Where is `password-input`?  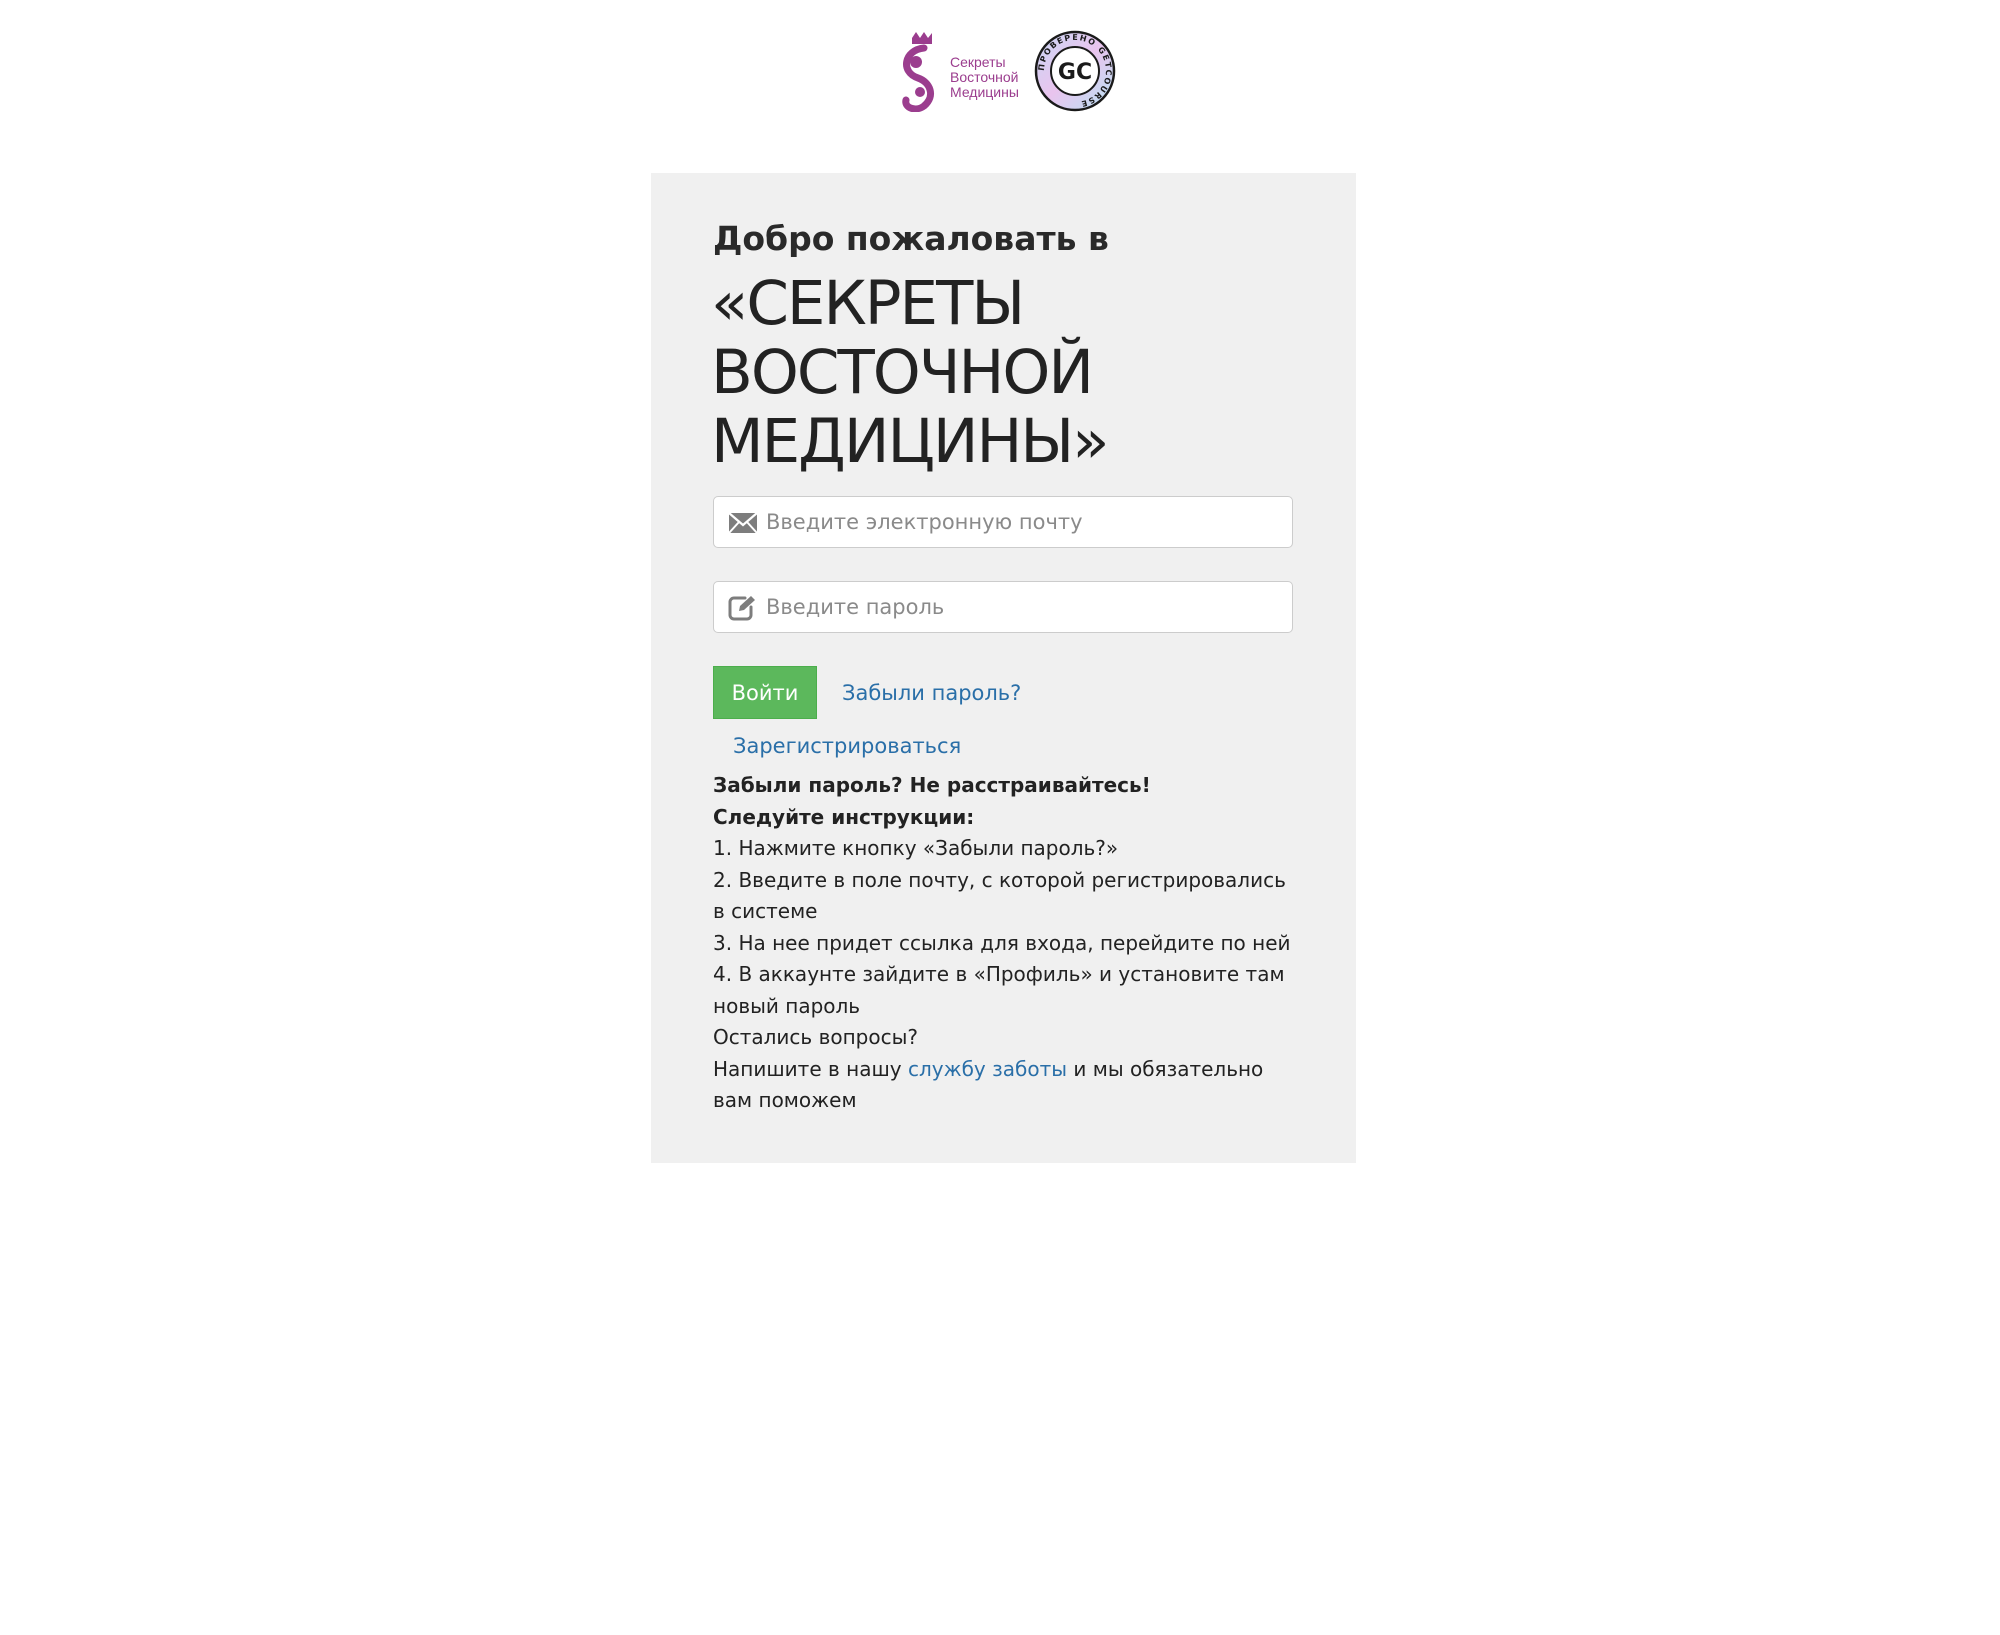 password-input is located at coordinates (1021, 606).